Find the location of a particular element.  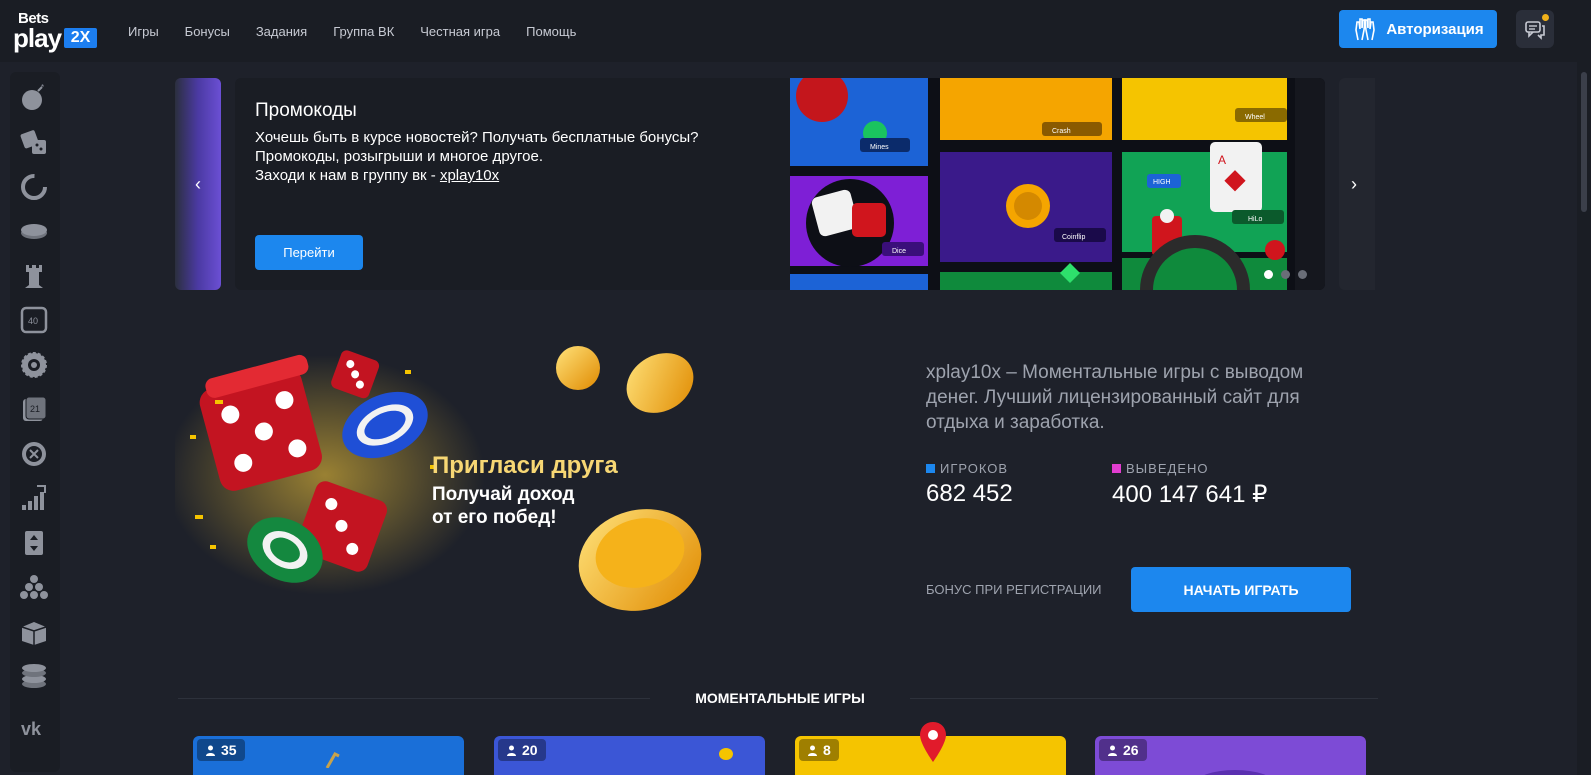

vk-icon: vk is located at coordinates (34, 728).